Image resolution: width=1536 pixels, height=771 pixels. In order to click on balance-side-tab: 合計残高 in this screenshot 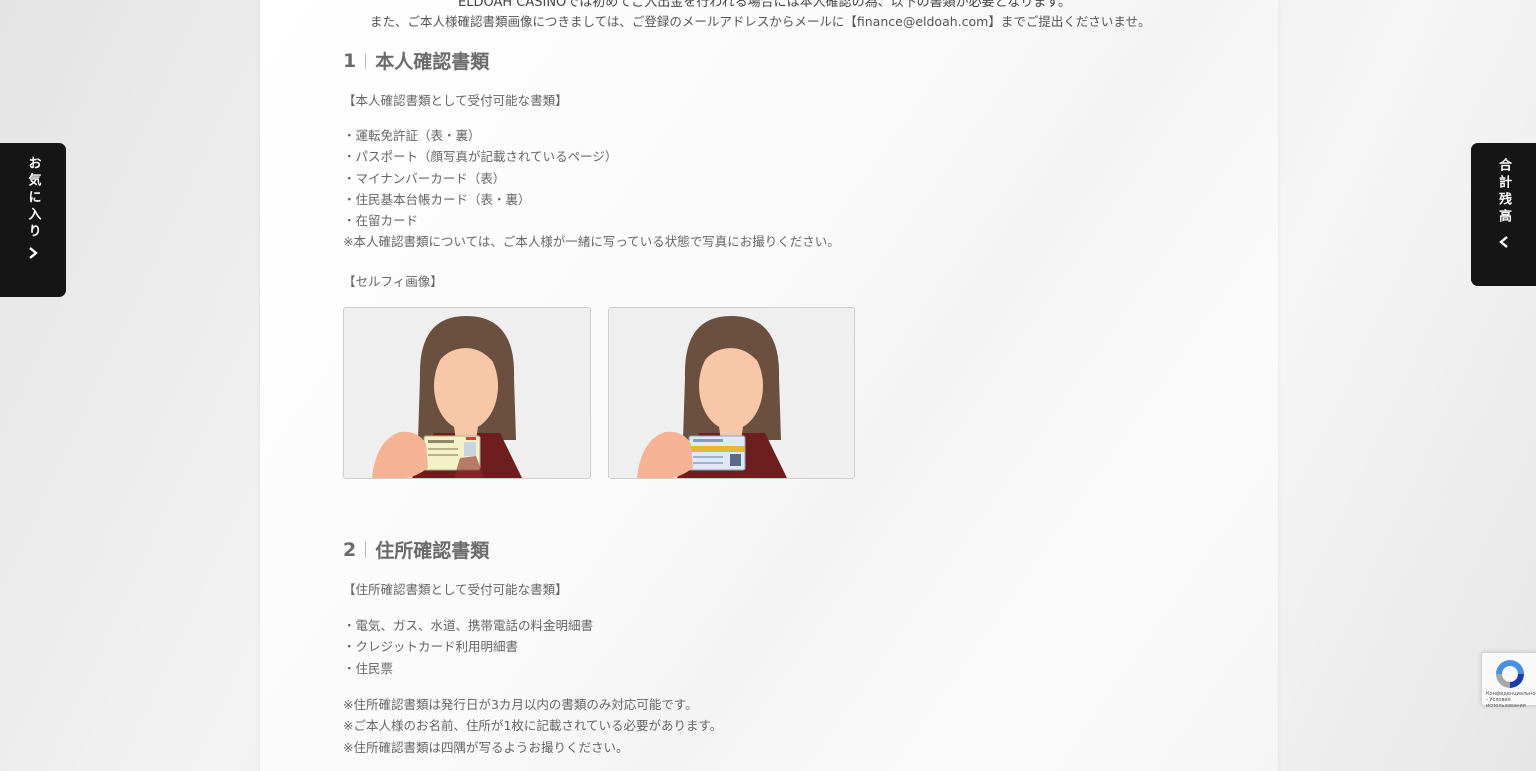, I will do `click(1503, 214)`.